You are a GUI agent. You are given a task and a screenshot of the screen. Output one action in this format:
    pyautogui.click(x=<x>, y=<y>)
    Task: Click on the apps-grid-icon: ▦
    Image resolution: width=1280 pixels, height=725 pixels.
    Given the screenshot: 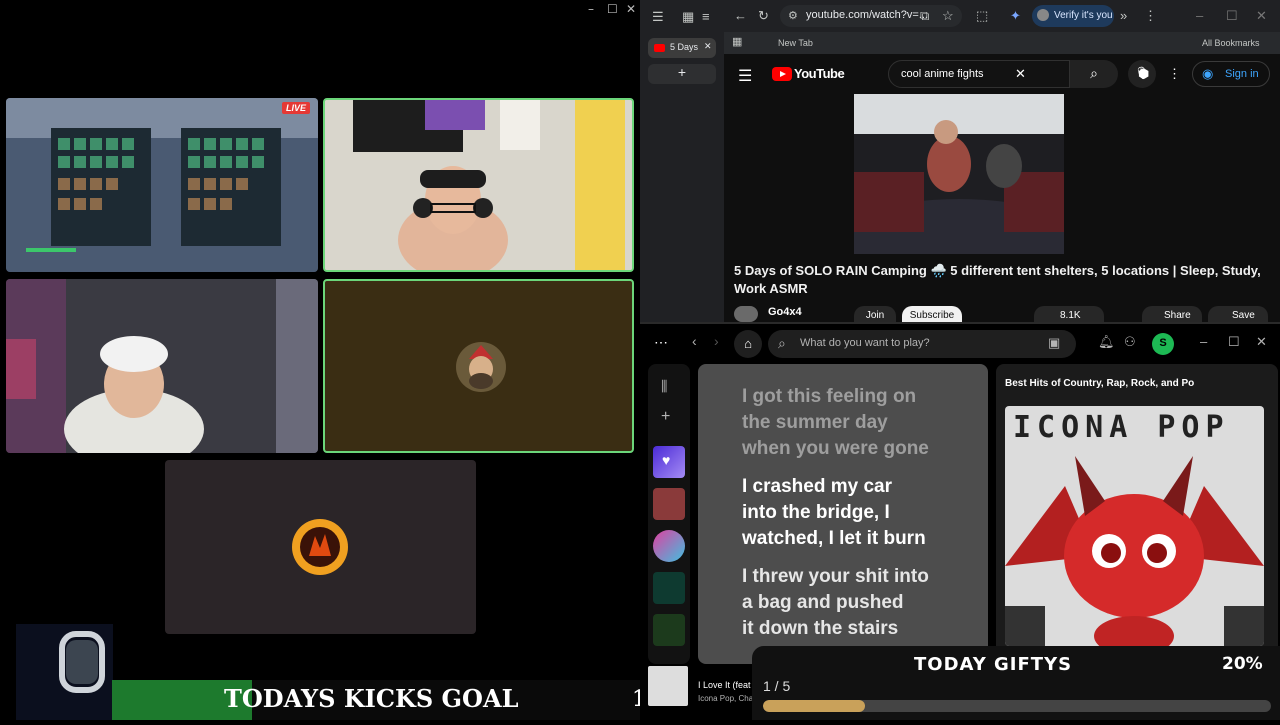 What is the action you would take?
    pyautogui.click(x=737, y=41)
    